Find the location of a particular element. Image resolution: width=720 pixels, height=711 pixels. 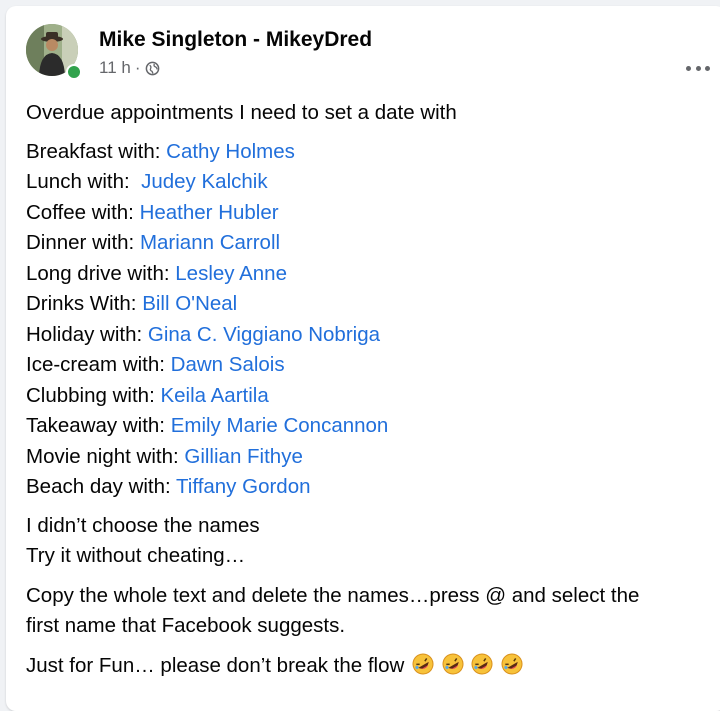

note-line: I didn’t choose the names is located at coordinates (143, 525).